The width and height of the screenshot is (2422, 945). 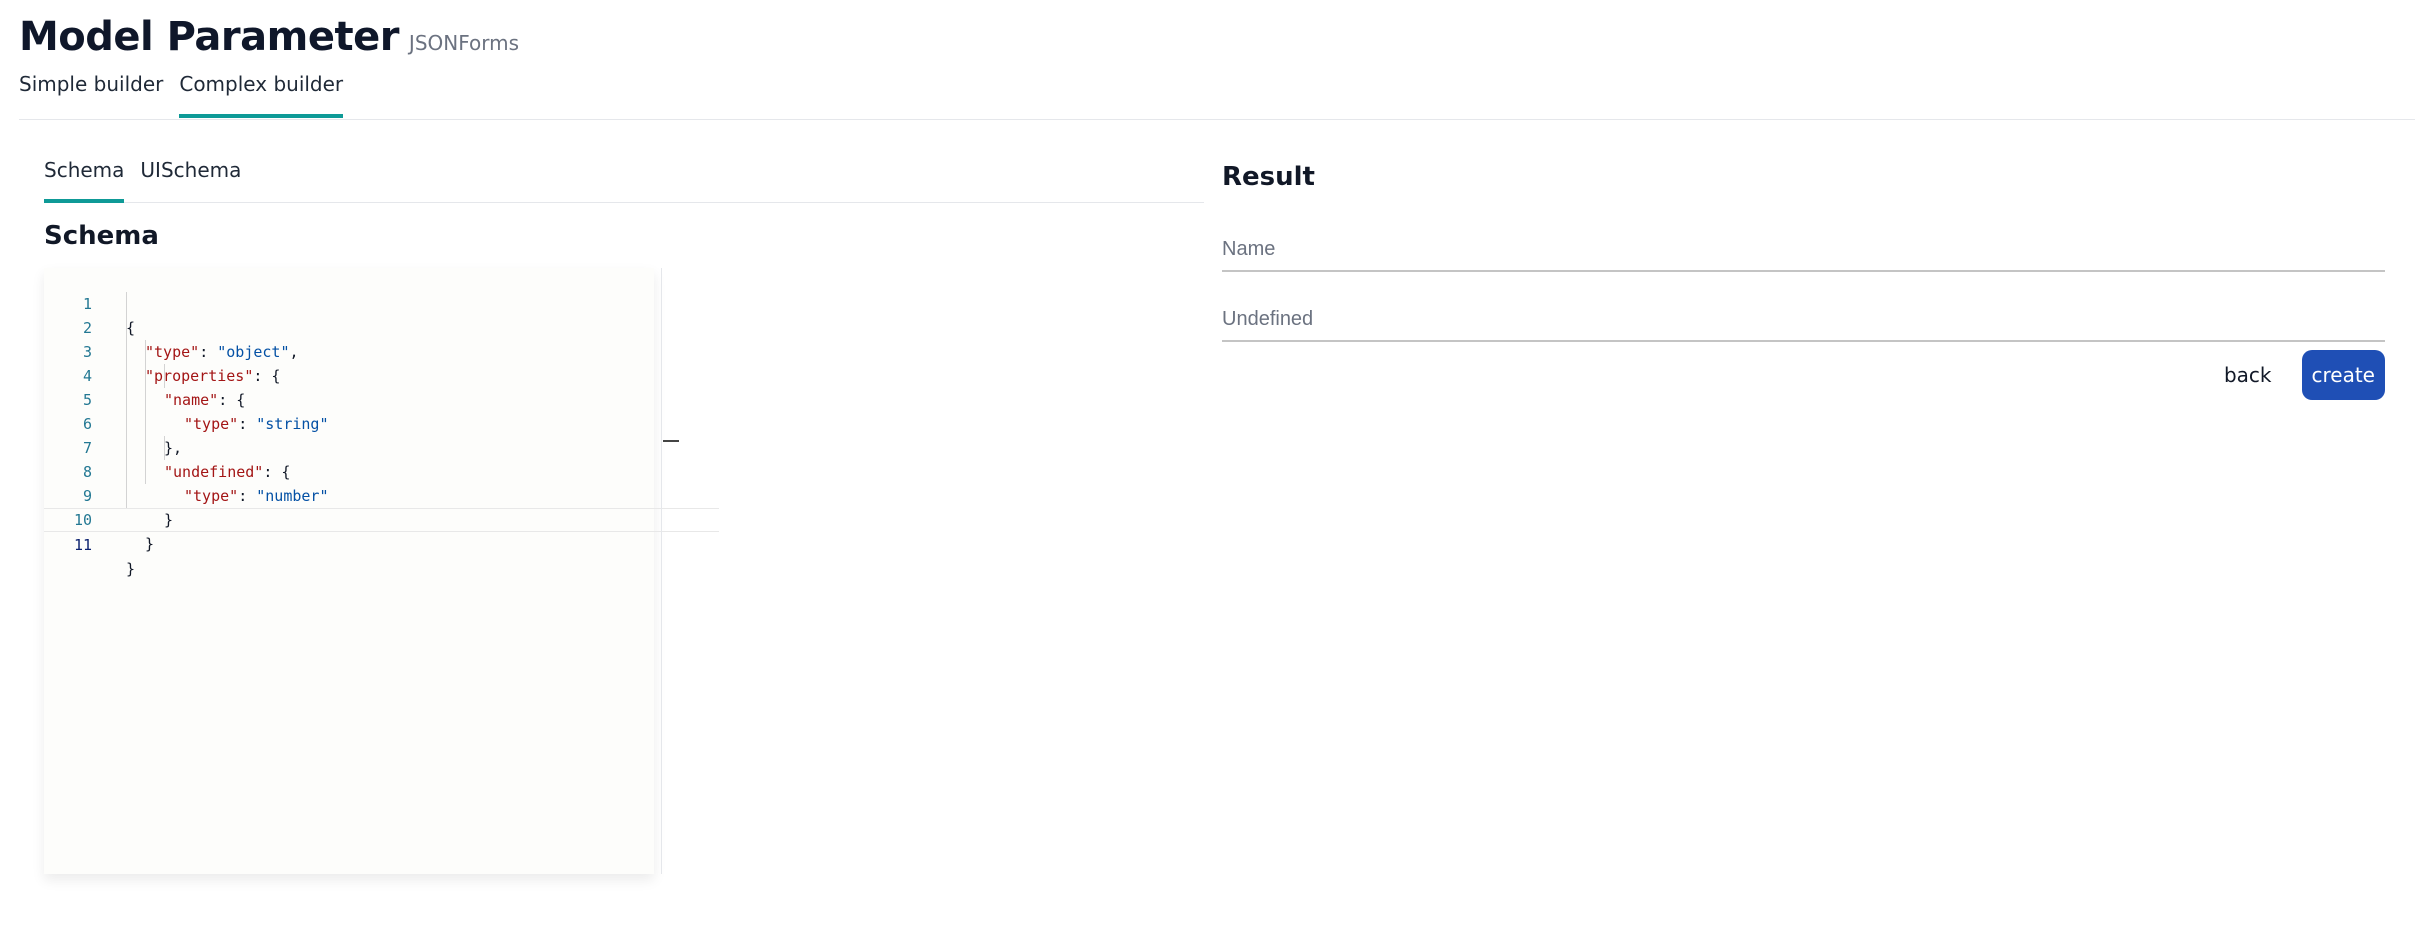 I want to click on editor-divider, so click(x=661, y=571).